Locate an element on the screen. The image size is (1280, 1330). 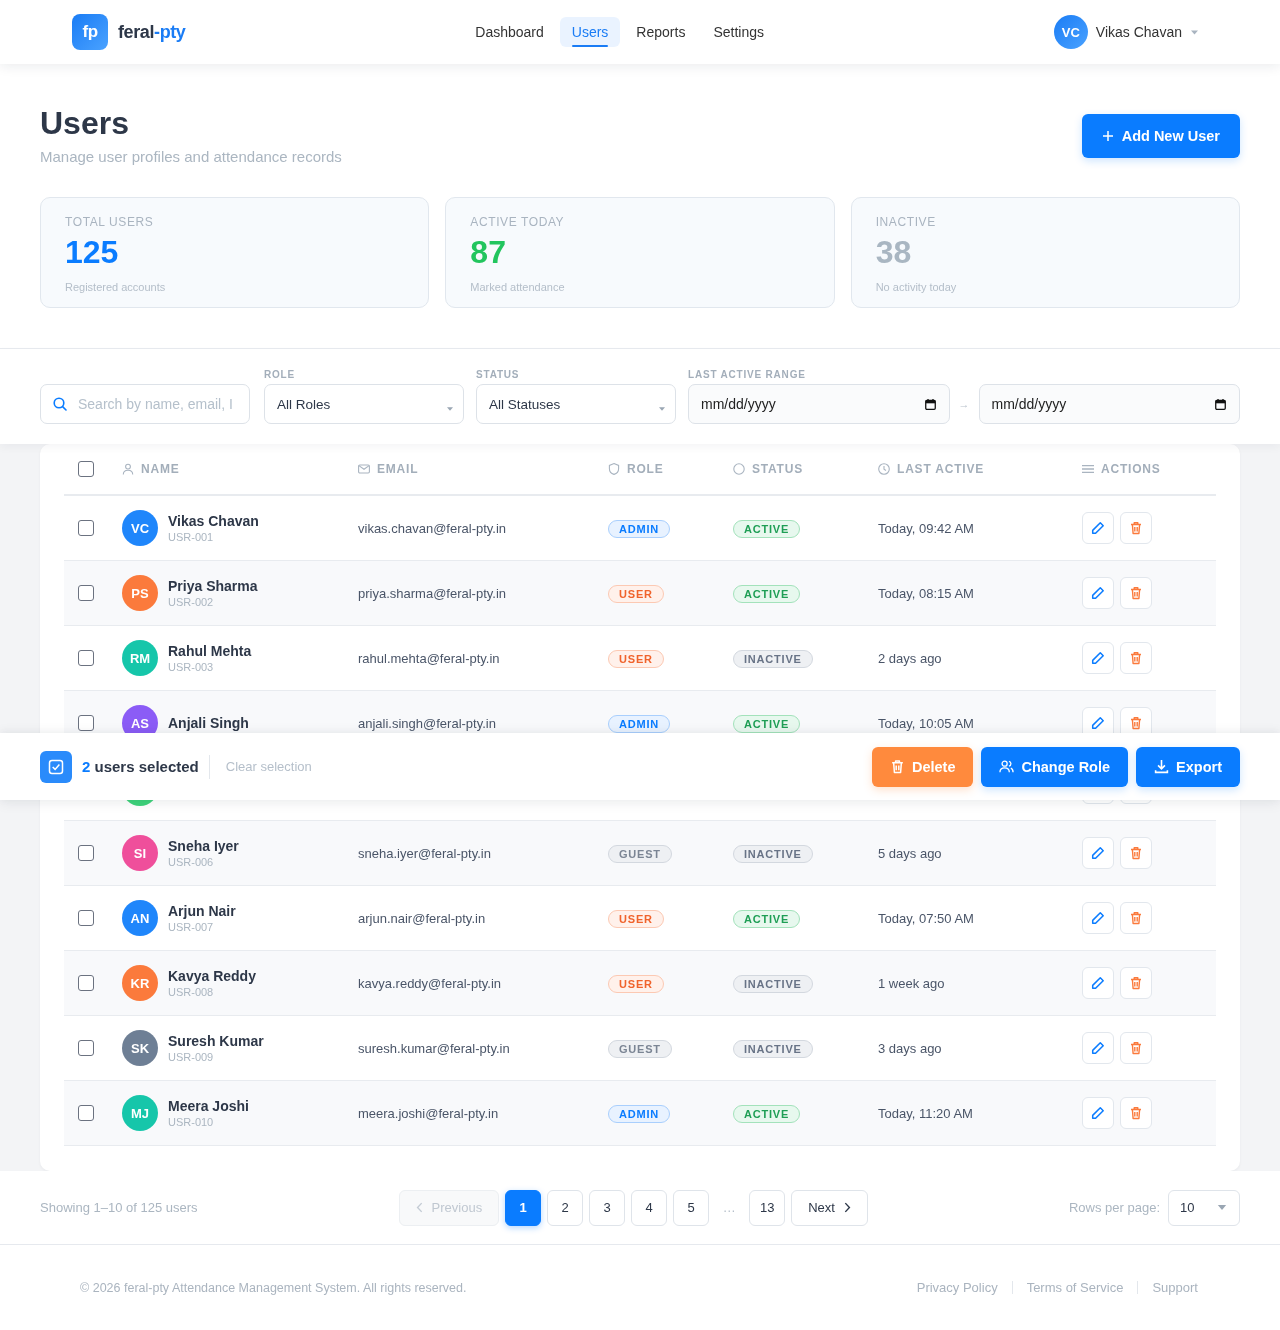
stat-label: INACTIVE is located at coordinates (906, 222).